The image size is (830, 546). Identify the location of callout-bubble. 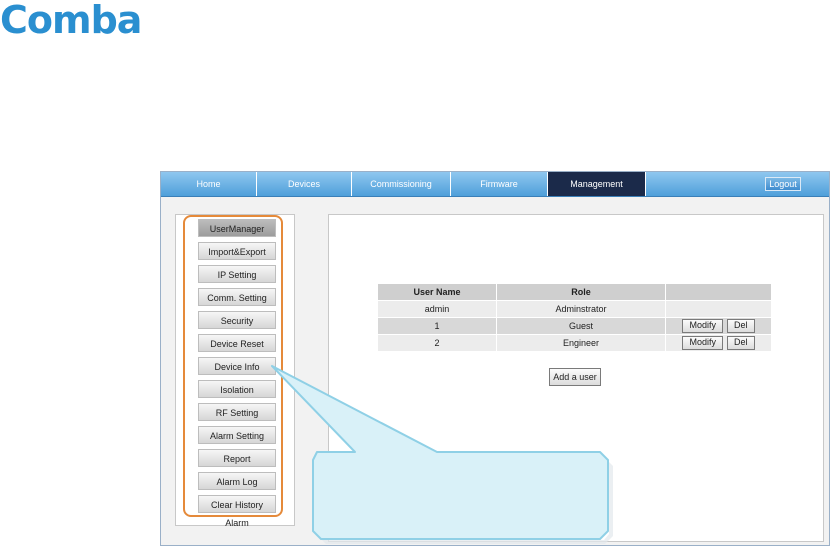
(440, 452).